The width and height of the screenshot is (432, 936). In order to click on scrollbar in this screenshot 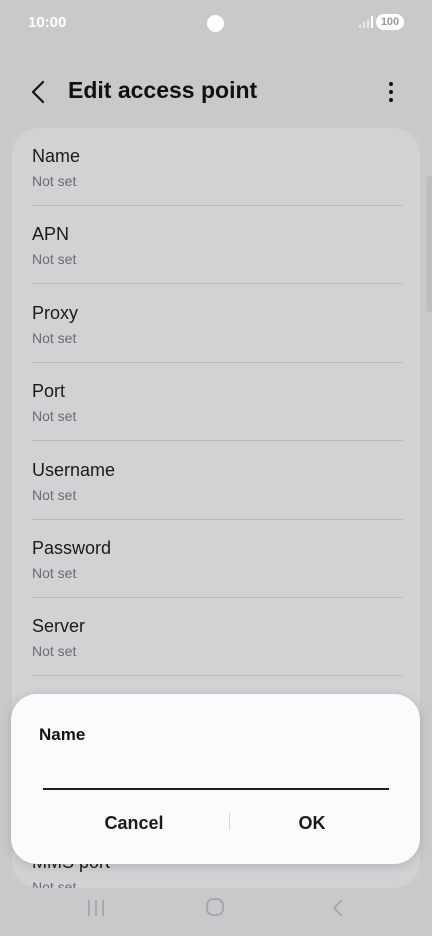, I will do `click(429, 244)`.